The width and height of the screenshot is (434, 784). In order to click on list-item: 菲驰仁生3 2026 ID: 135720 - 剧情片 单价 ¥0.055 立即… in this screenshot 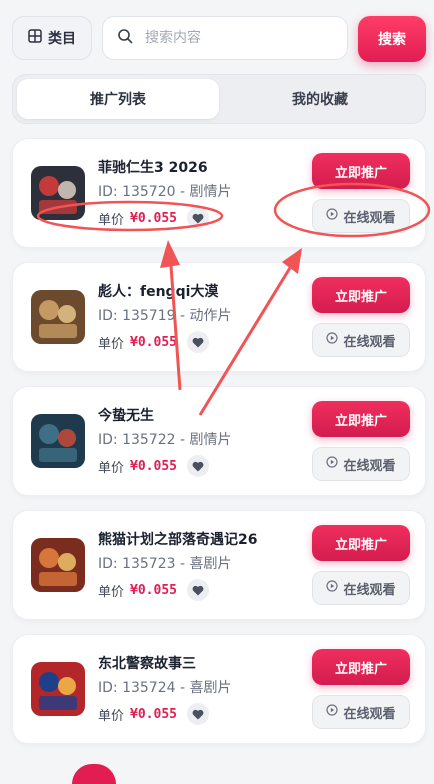, I will do `click(219, 193)`.